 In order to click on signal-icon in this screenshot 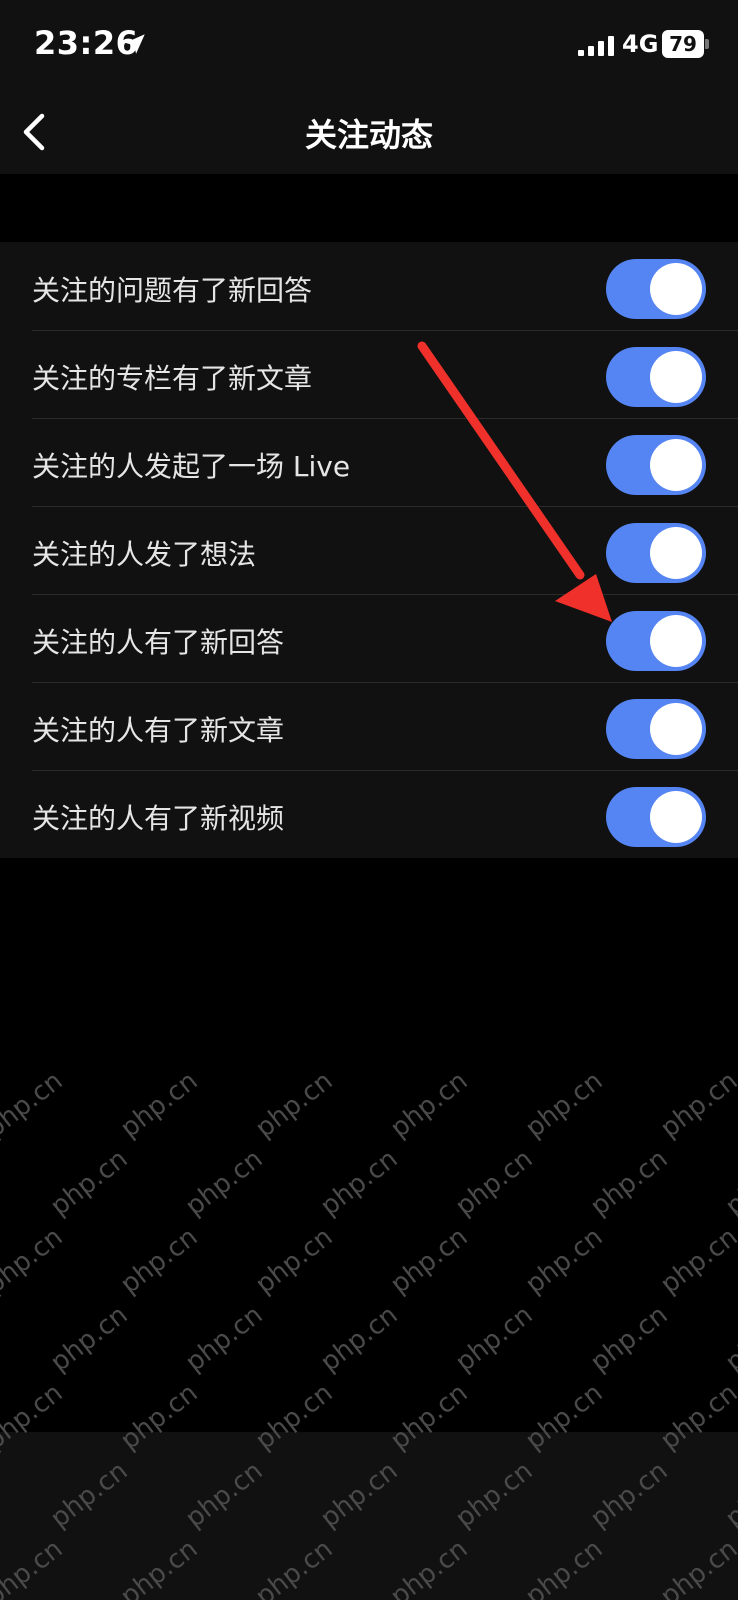, I will do `click(596, 46)`.